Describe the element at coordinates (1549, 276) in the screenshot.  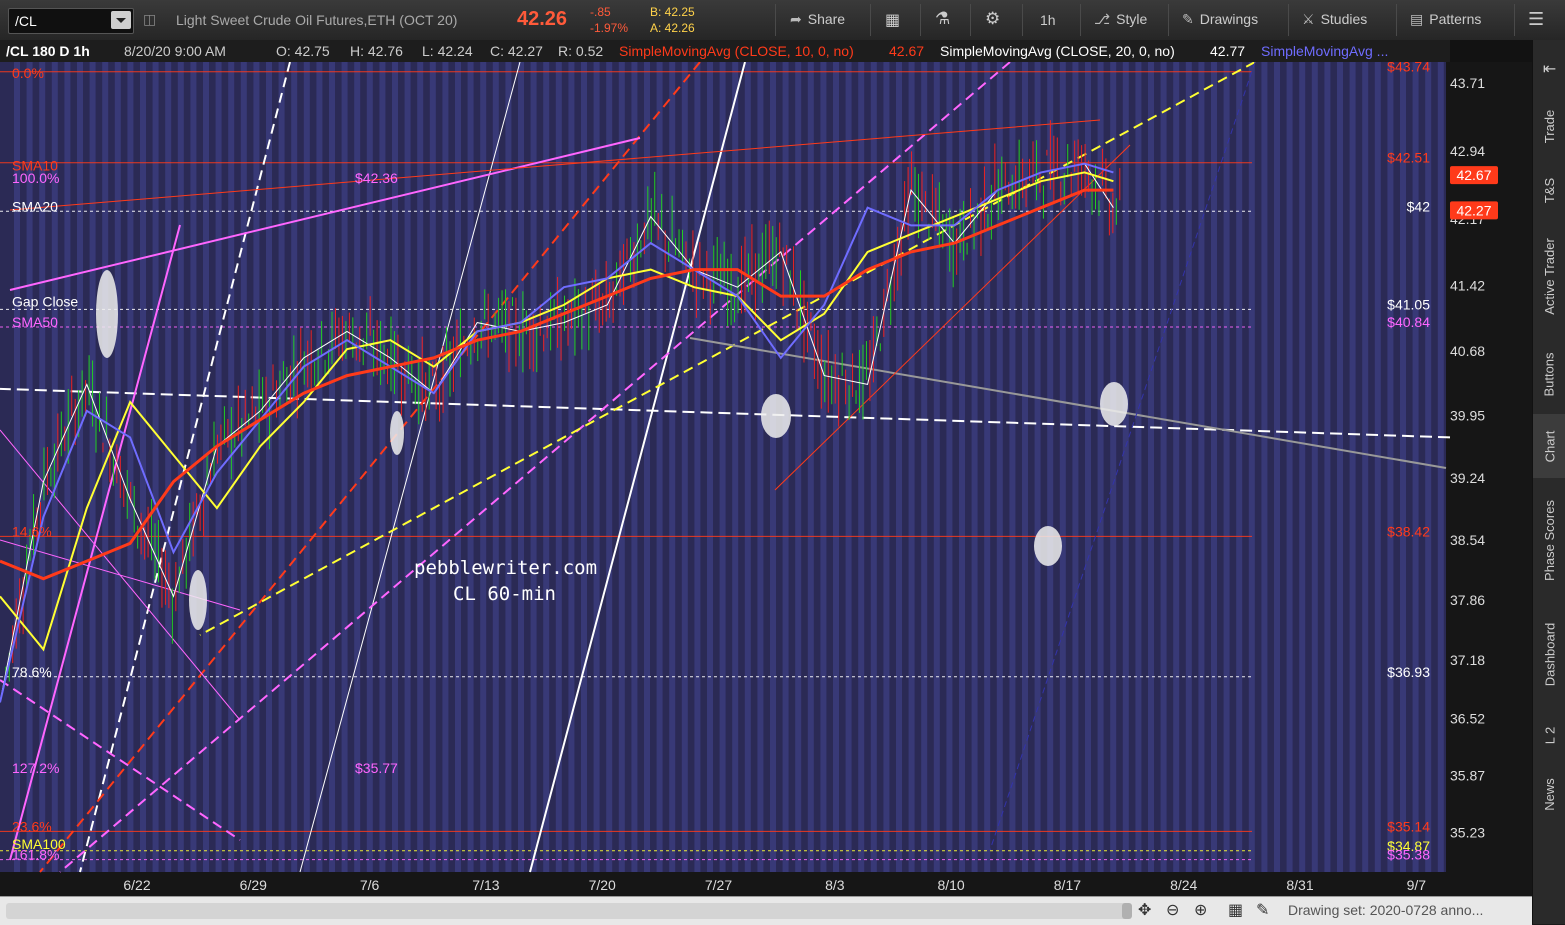
I see `tab-active-trader: Active Trader` at that location.